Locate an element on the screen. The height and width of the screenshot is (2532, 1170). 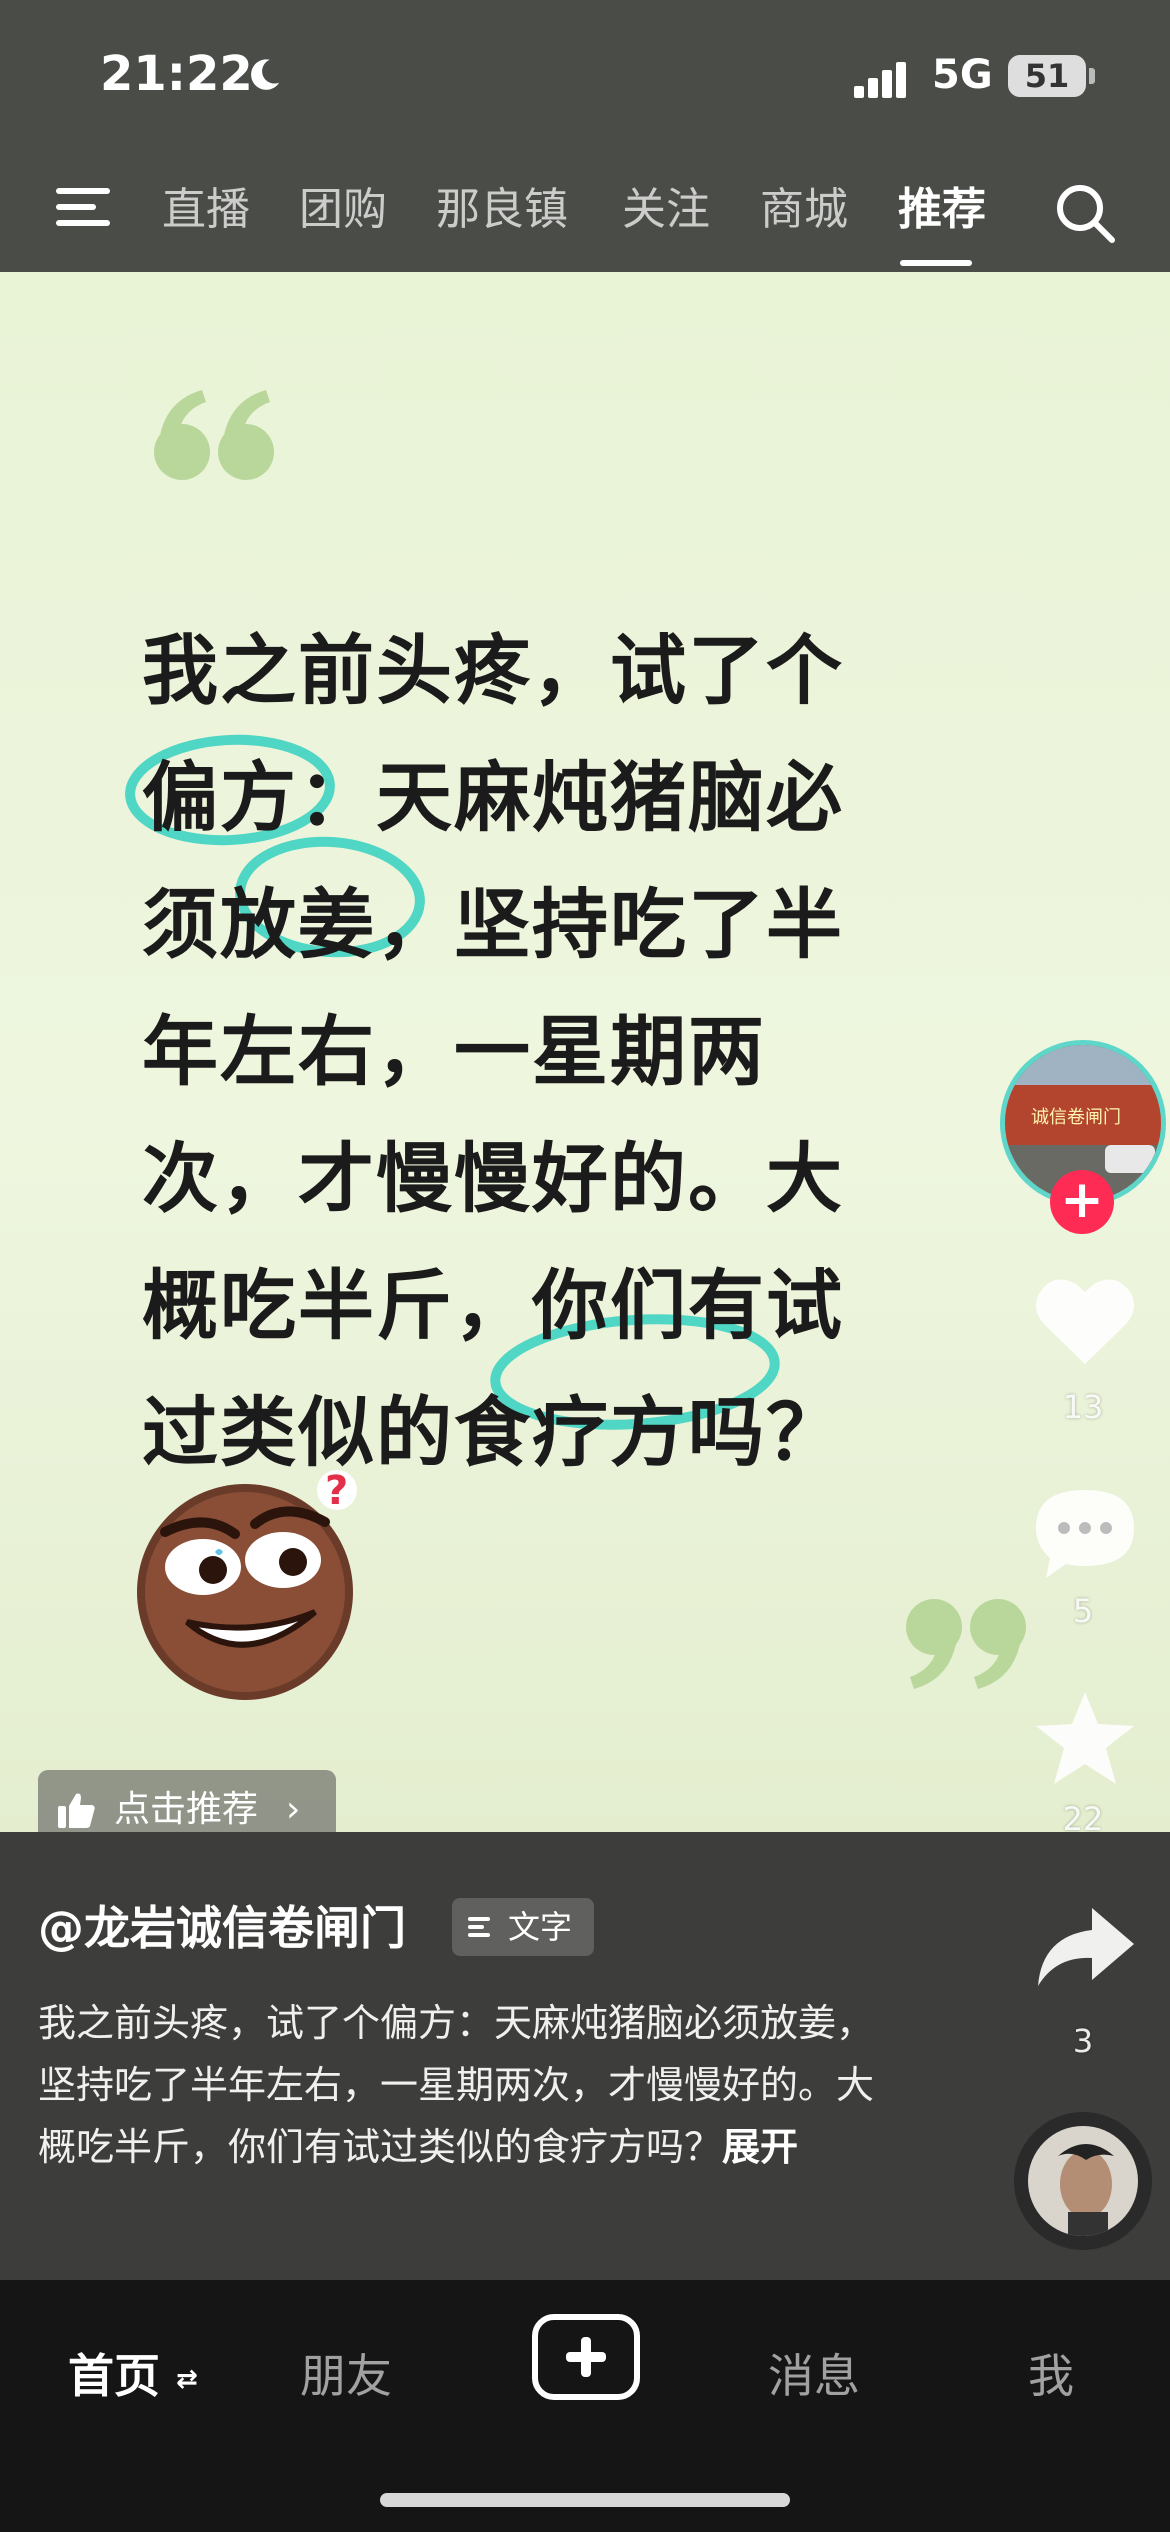
music-cover-image is located at coordinates (1083, 2181).